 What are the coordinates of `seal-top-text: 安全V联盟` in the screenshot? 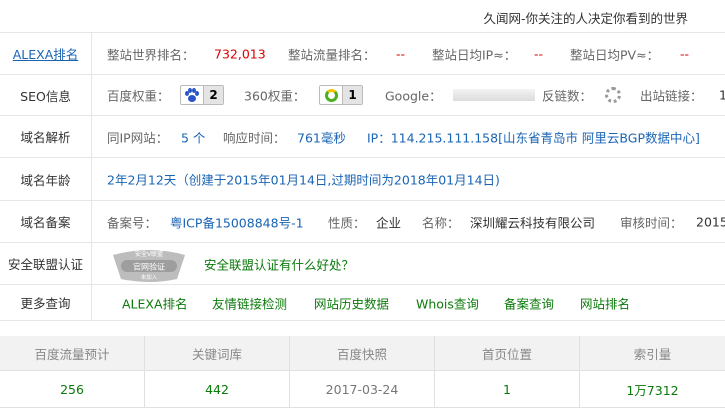 It's located at (149, 254).